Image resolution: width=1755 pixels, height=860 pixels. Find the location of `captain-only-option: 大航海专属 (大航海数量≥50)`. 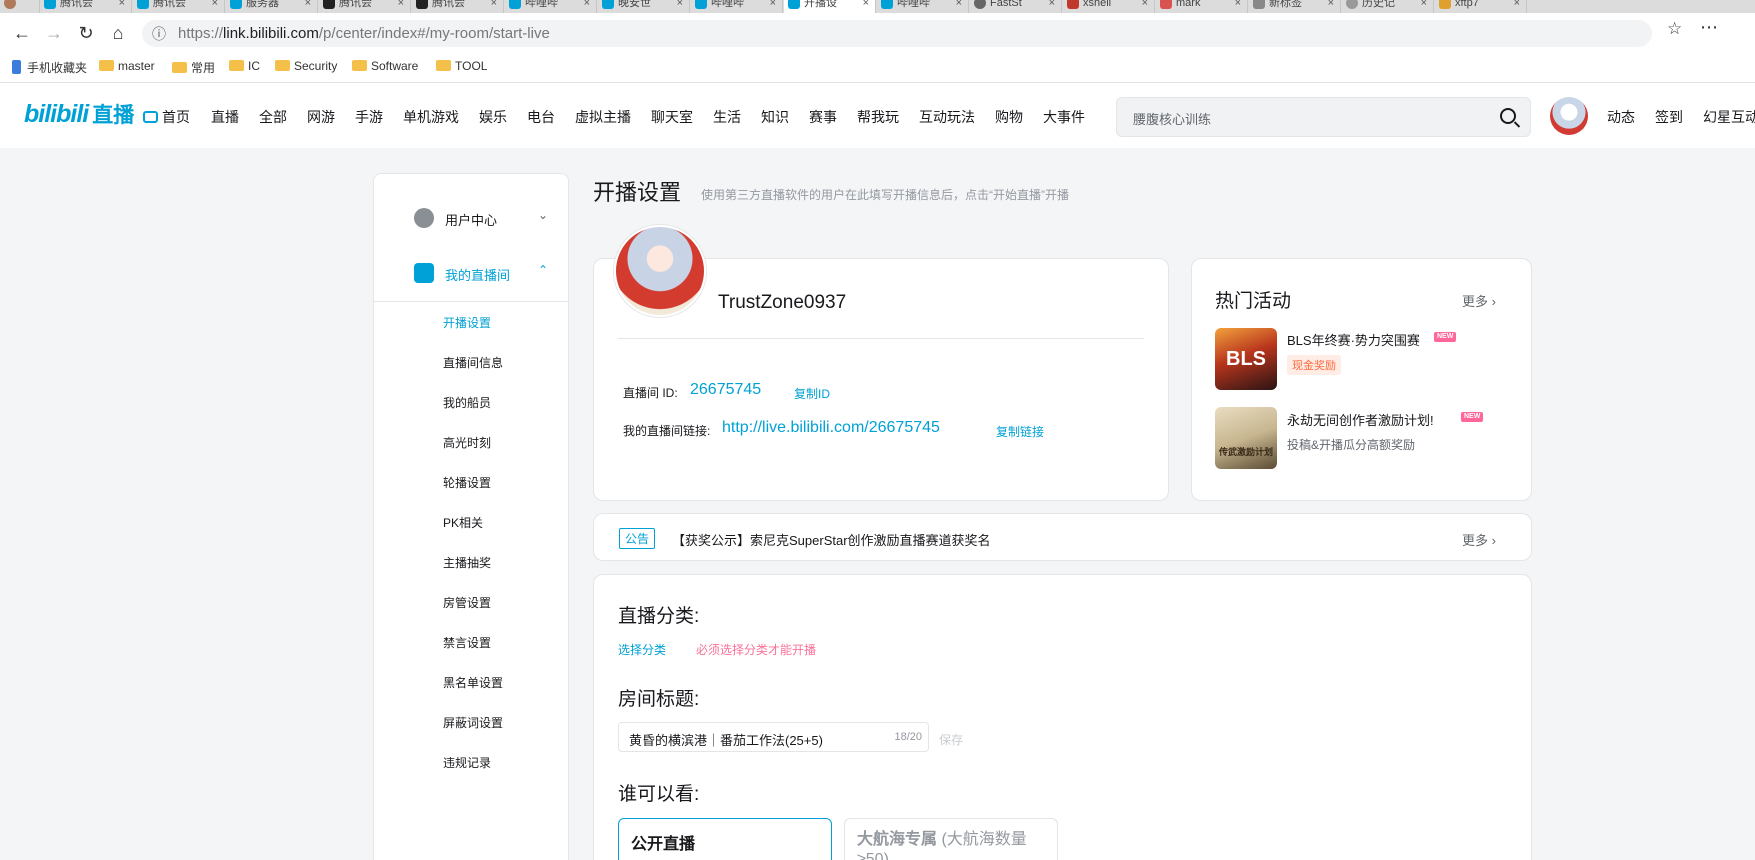

captain-only-option: 大航海专属 (大航海数量≥50) is located at coordinates (951, 839).